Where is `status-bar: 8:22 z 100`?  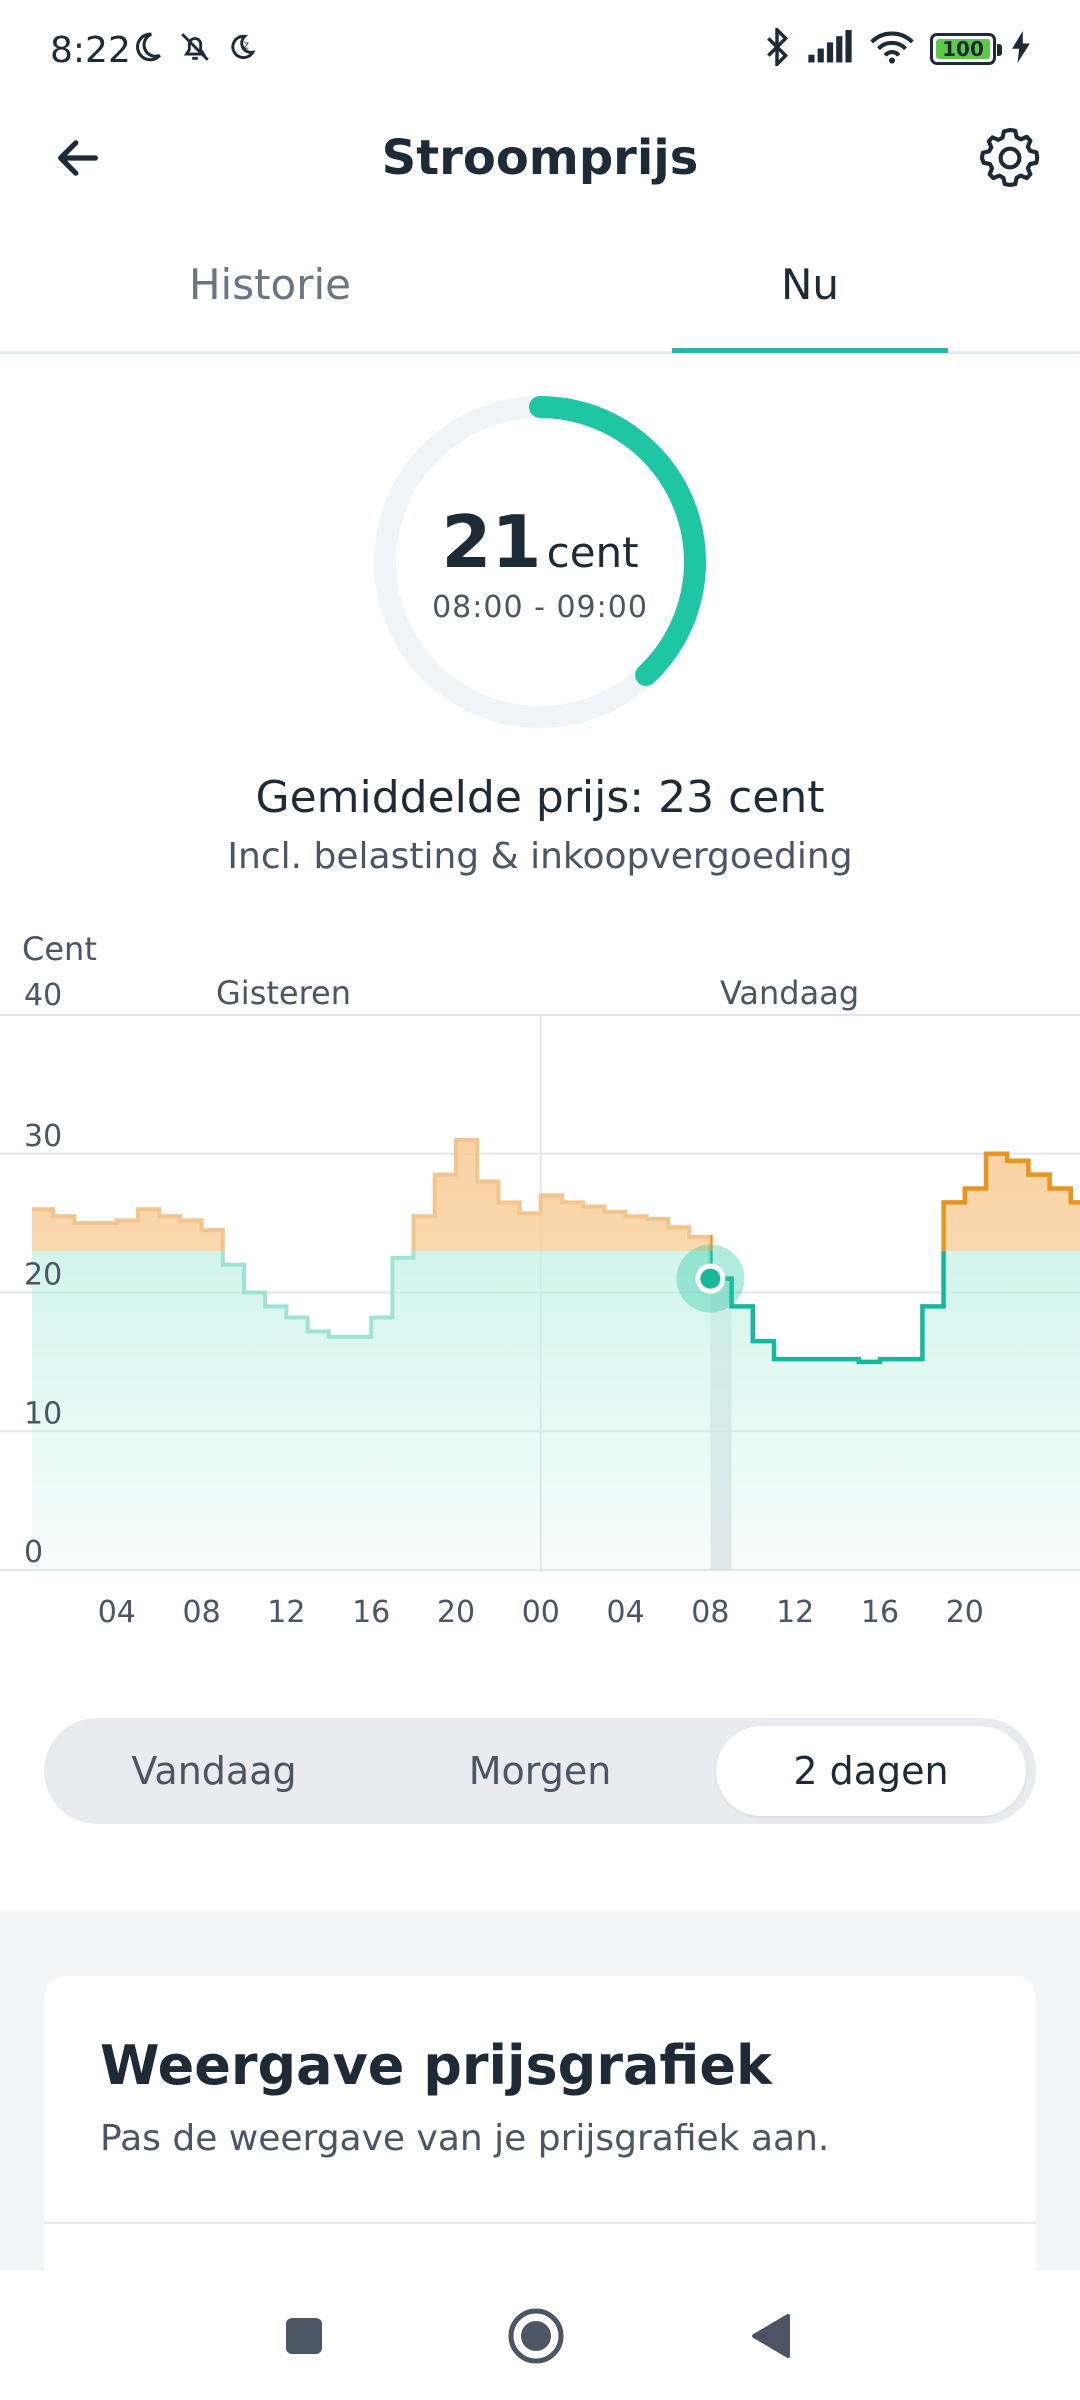 status-bar: 8:22 z 100 is located at coordinates (540, 50).